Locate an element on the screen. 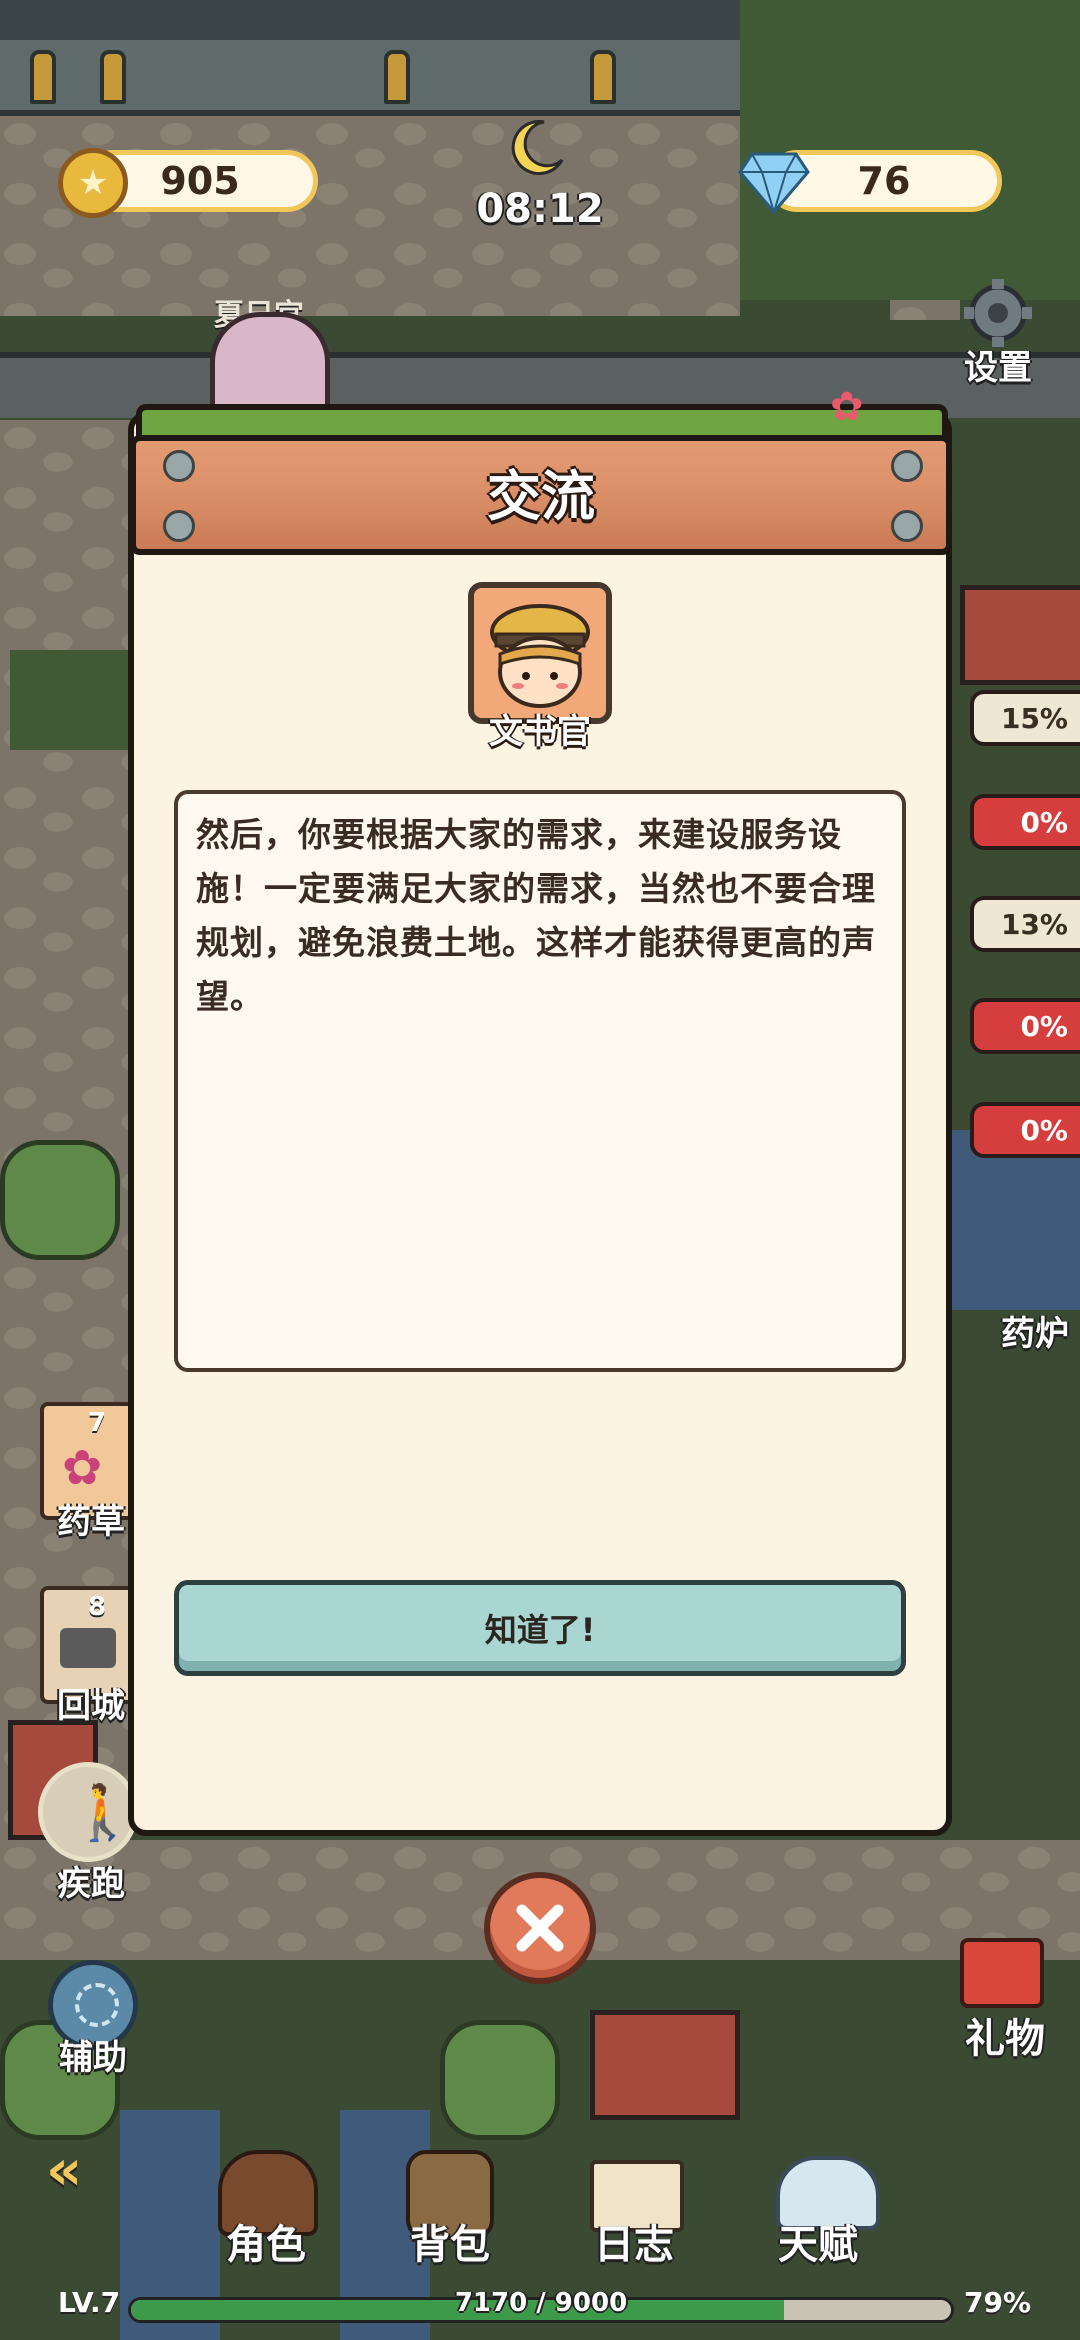 Image resolution: width=1080 pixels, height=2340 pixels. xp-percent: 79% is located at coordinates (998, 2302).